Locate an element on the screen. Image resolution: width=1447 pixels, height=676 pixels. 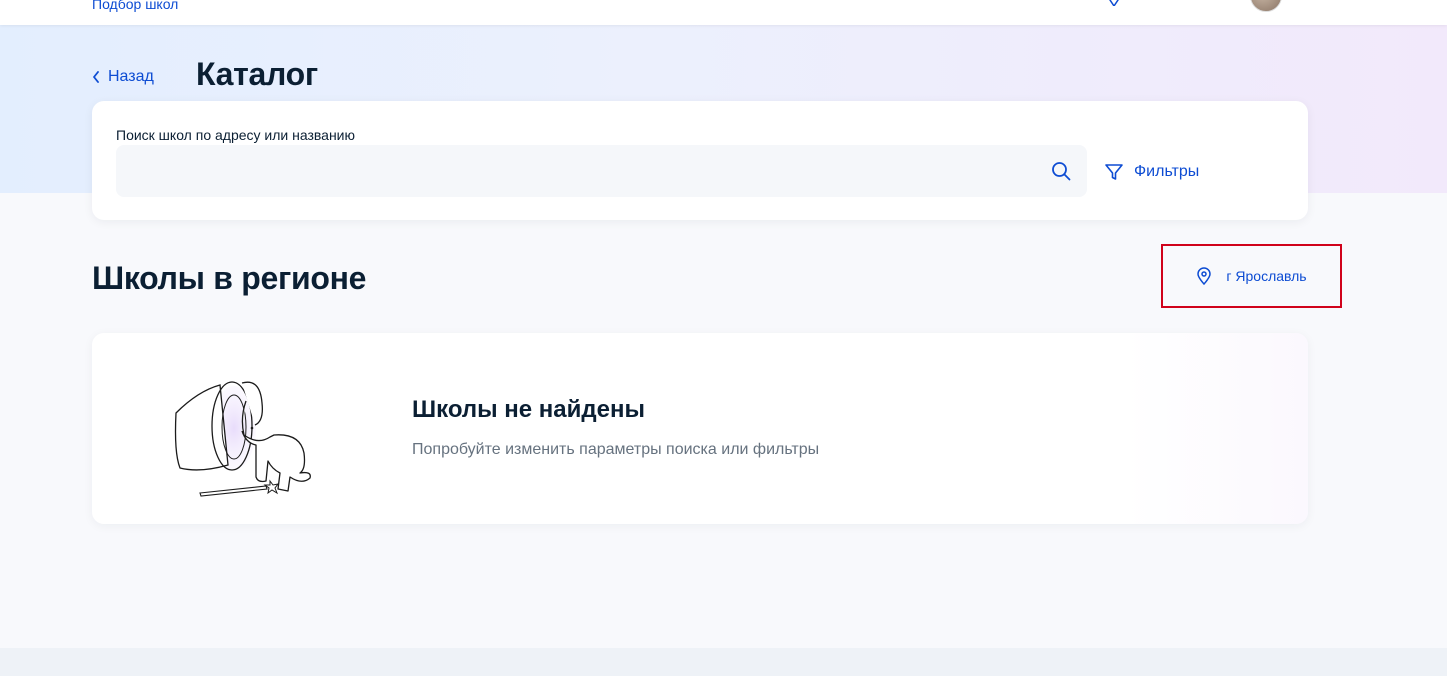
back-button: Назад is located at coordinates (123, 77).